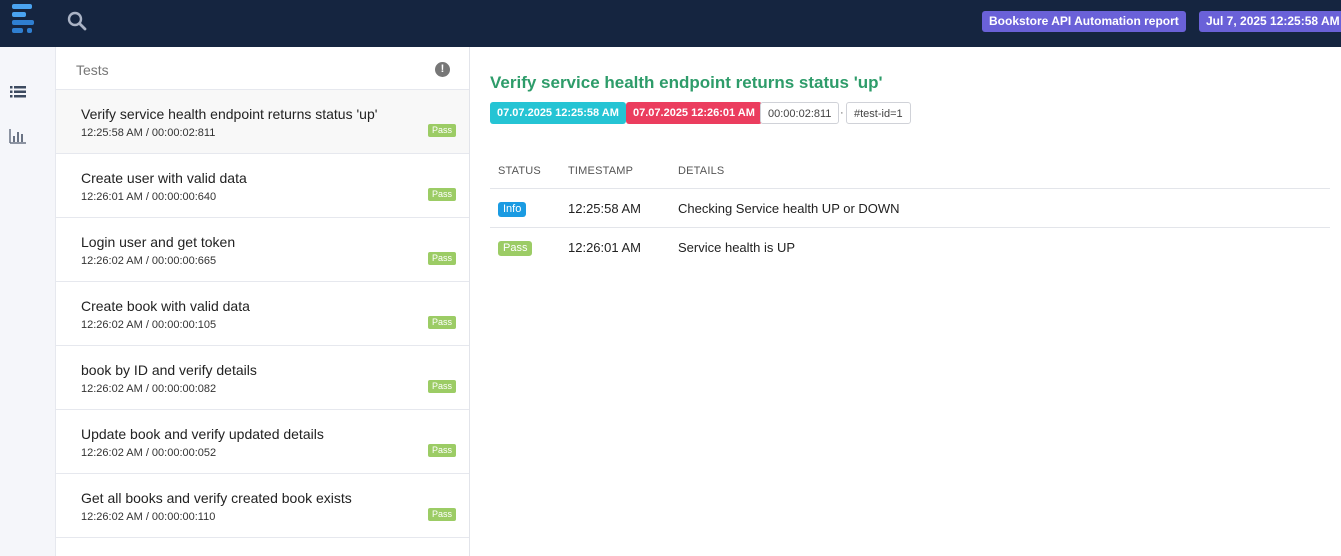 The image size is (1341, 556). Describe the element at coordinates (558, 113) in the screenshot. I see `start-time-chip: 07.07.2025 12:25:58 AM` at that location.